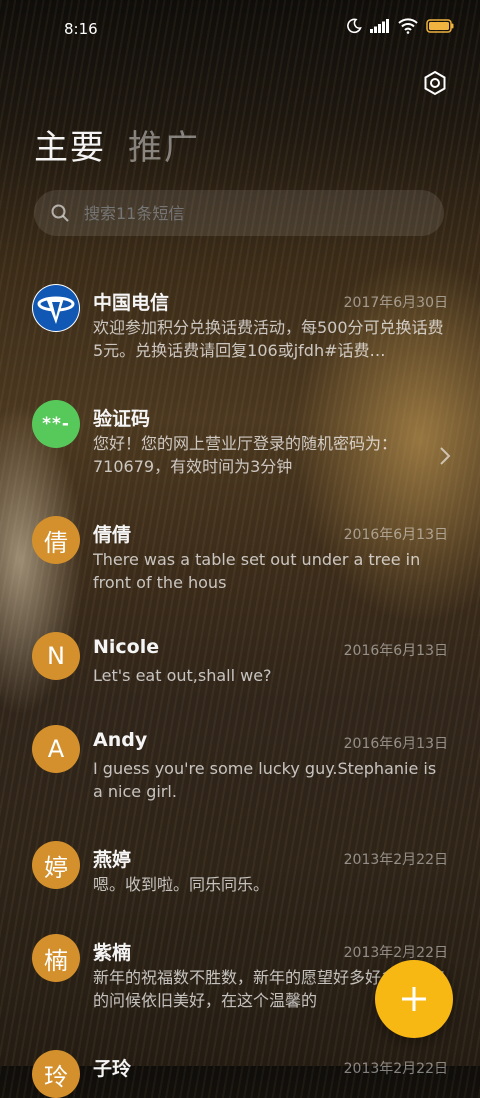 The image size is (480, 1098). Describe the element at coordinates (182, 675) in the screenshot. I see `message-snippet: Let's eat out,shall we?` at that location.